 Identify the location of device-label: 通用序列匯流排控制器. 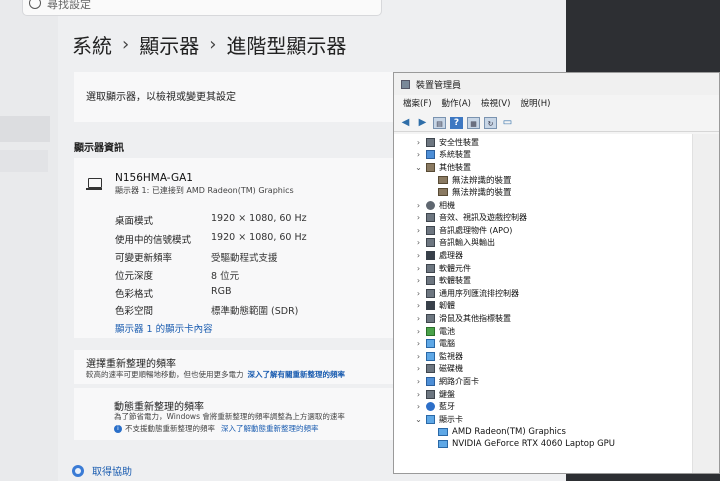
(479, 293).